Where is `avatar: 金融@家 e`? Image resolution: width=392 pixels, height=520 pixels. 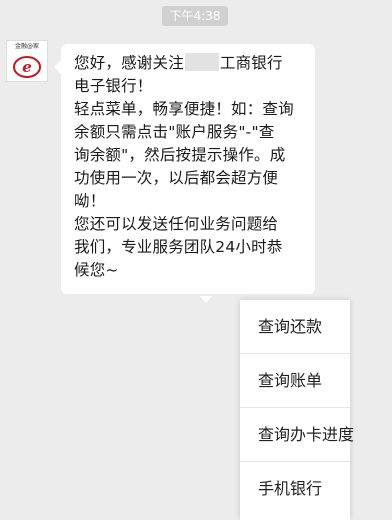 avatar: 金融@家 e is located at coordinates (27, 61).